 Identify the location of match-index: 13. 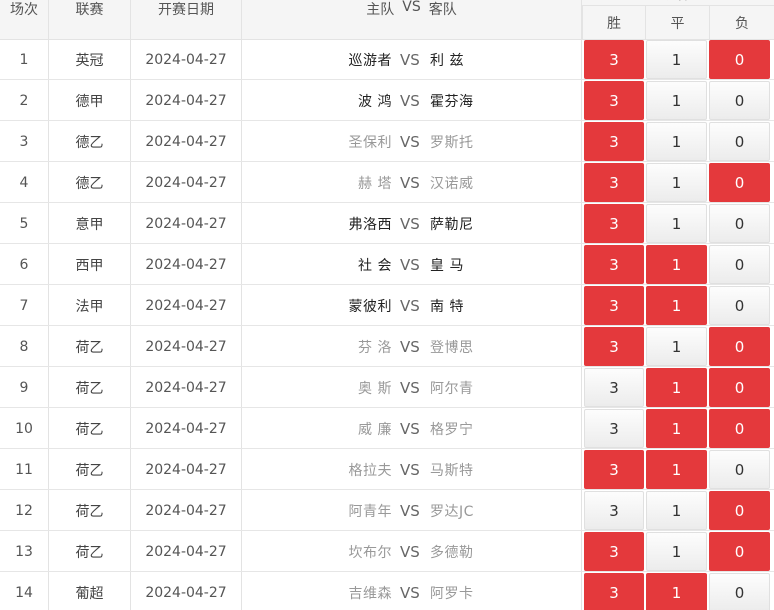
(24, 551).